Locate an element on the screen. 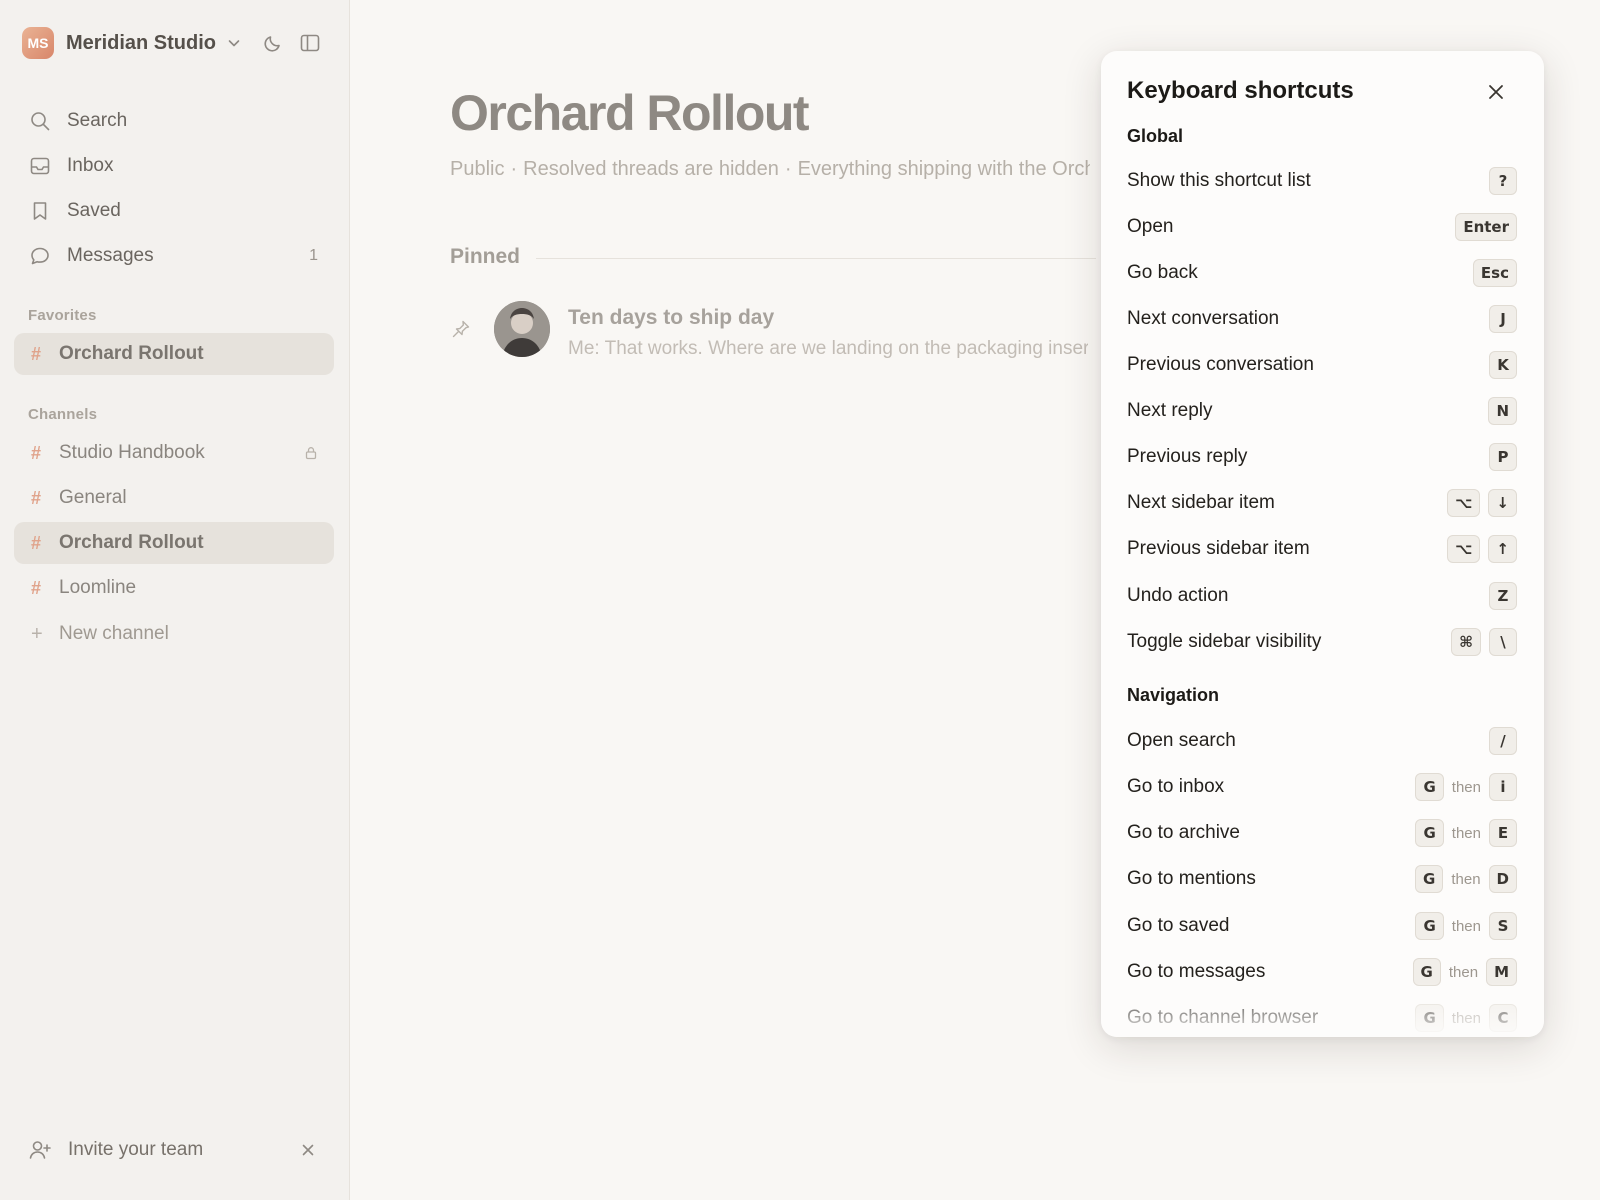 Image resolution: width=1600 pixels, height=1200 pixels. shortcut-keys: ? is located at coordinates (1503, 181).